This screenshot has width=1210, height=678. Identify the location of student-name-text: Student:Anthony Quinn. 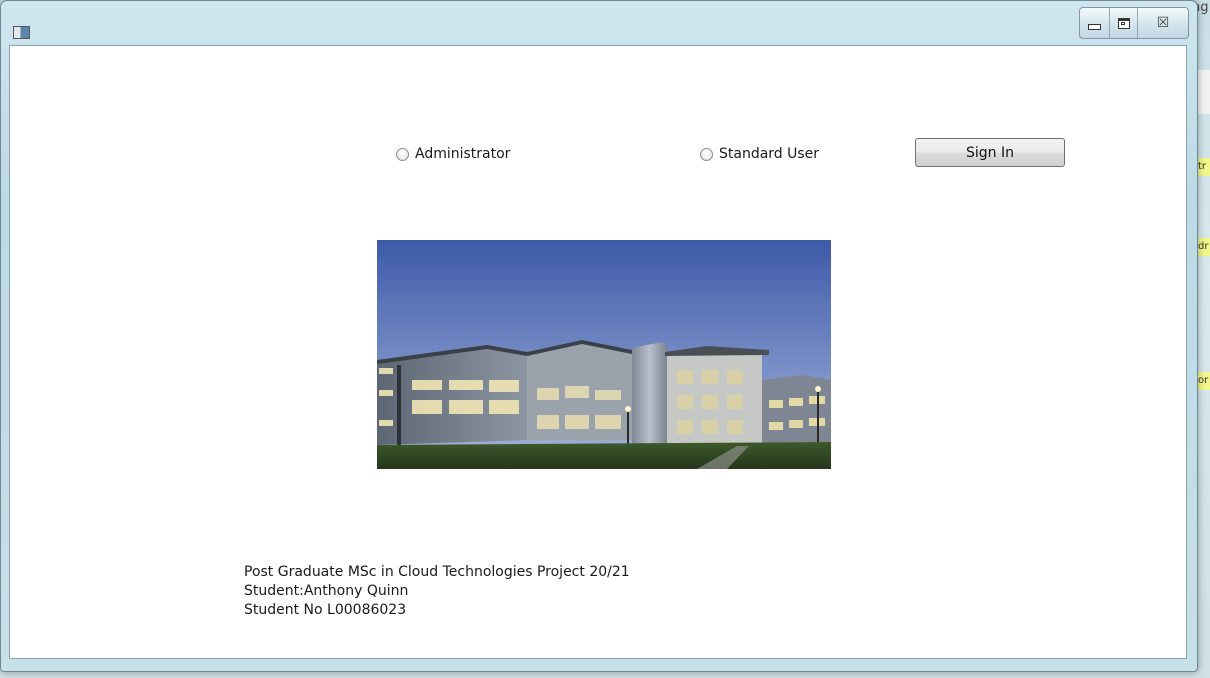
(326, 591).